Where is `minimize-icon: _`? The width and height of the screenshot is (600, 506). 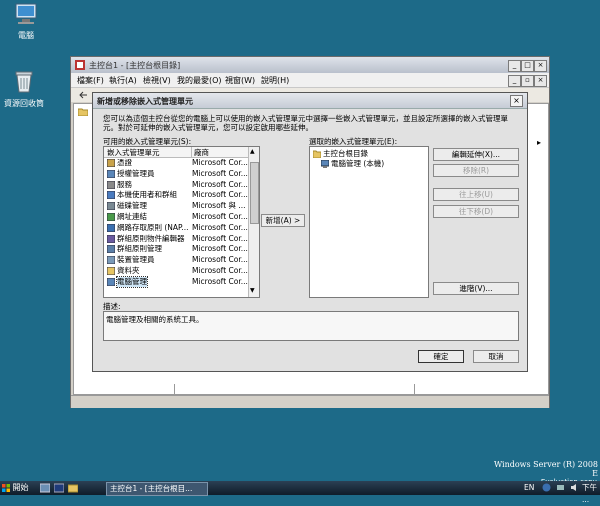
minimize-icon: _ is located at coordinates (514, 66).